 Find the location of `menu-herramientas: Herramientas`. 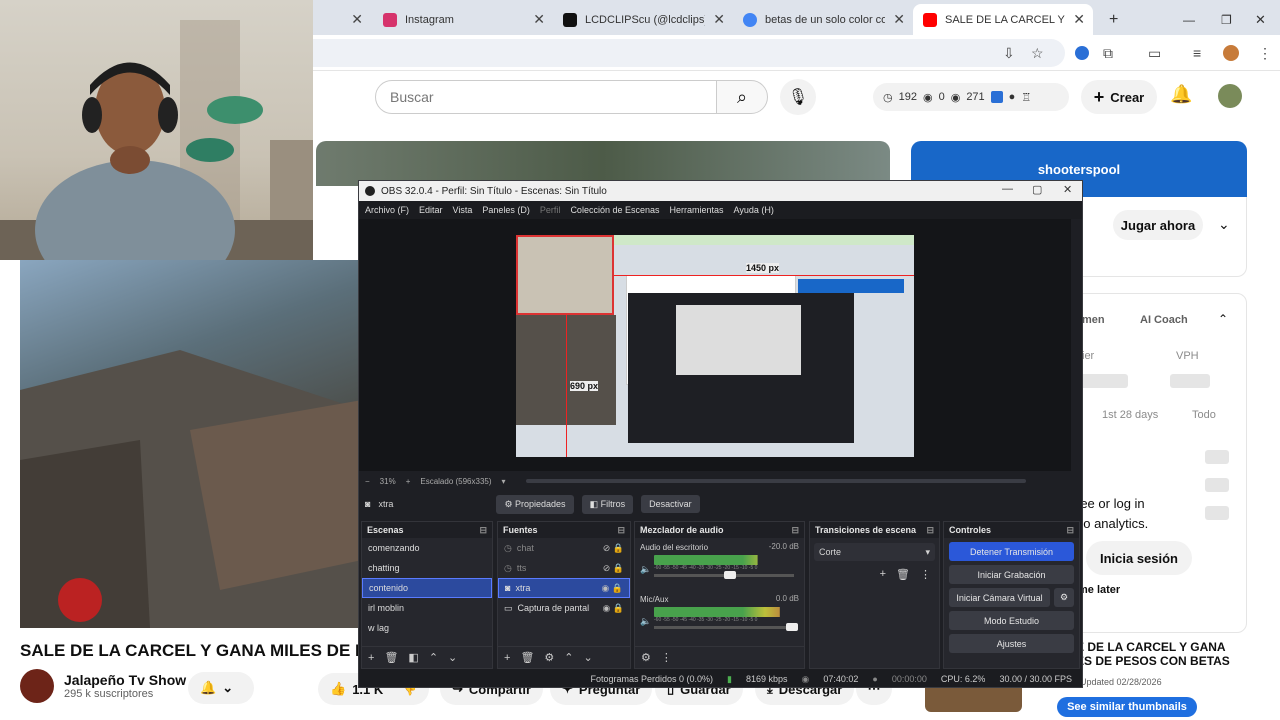

menu-herramientas: Herramientas is located at coordinates (697, 210).